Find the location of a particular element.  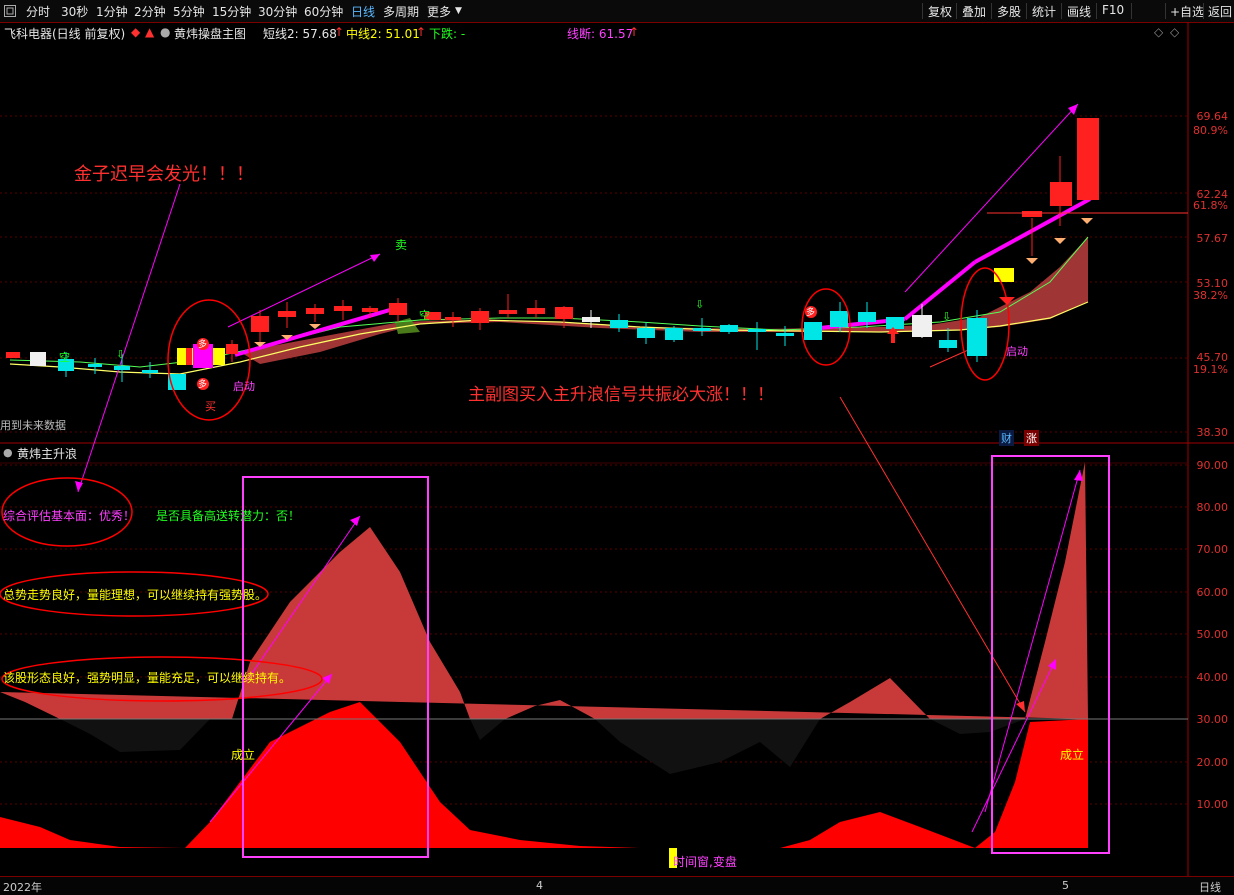

tab-daily: 日线 is located at coordinates (363, 11).